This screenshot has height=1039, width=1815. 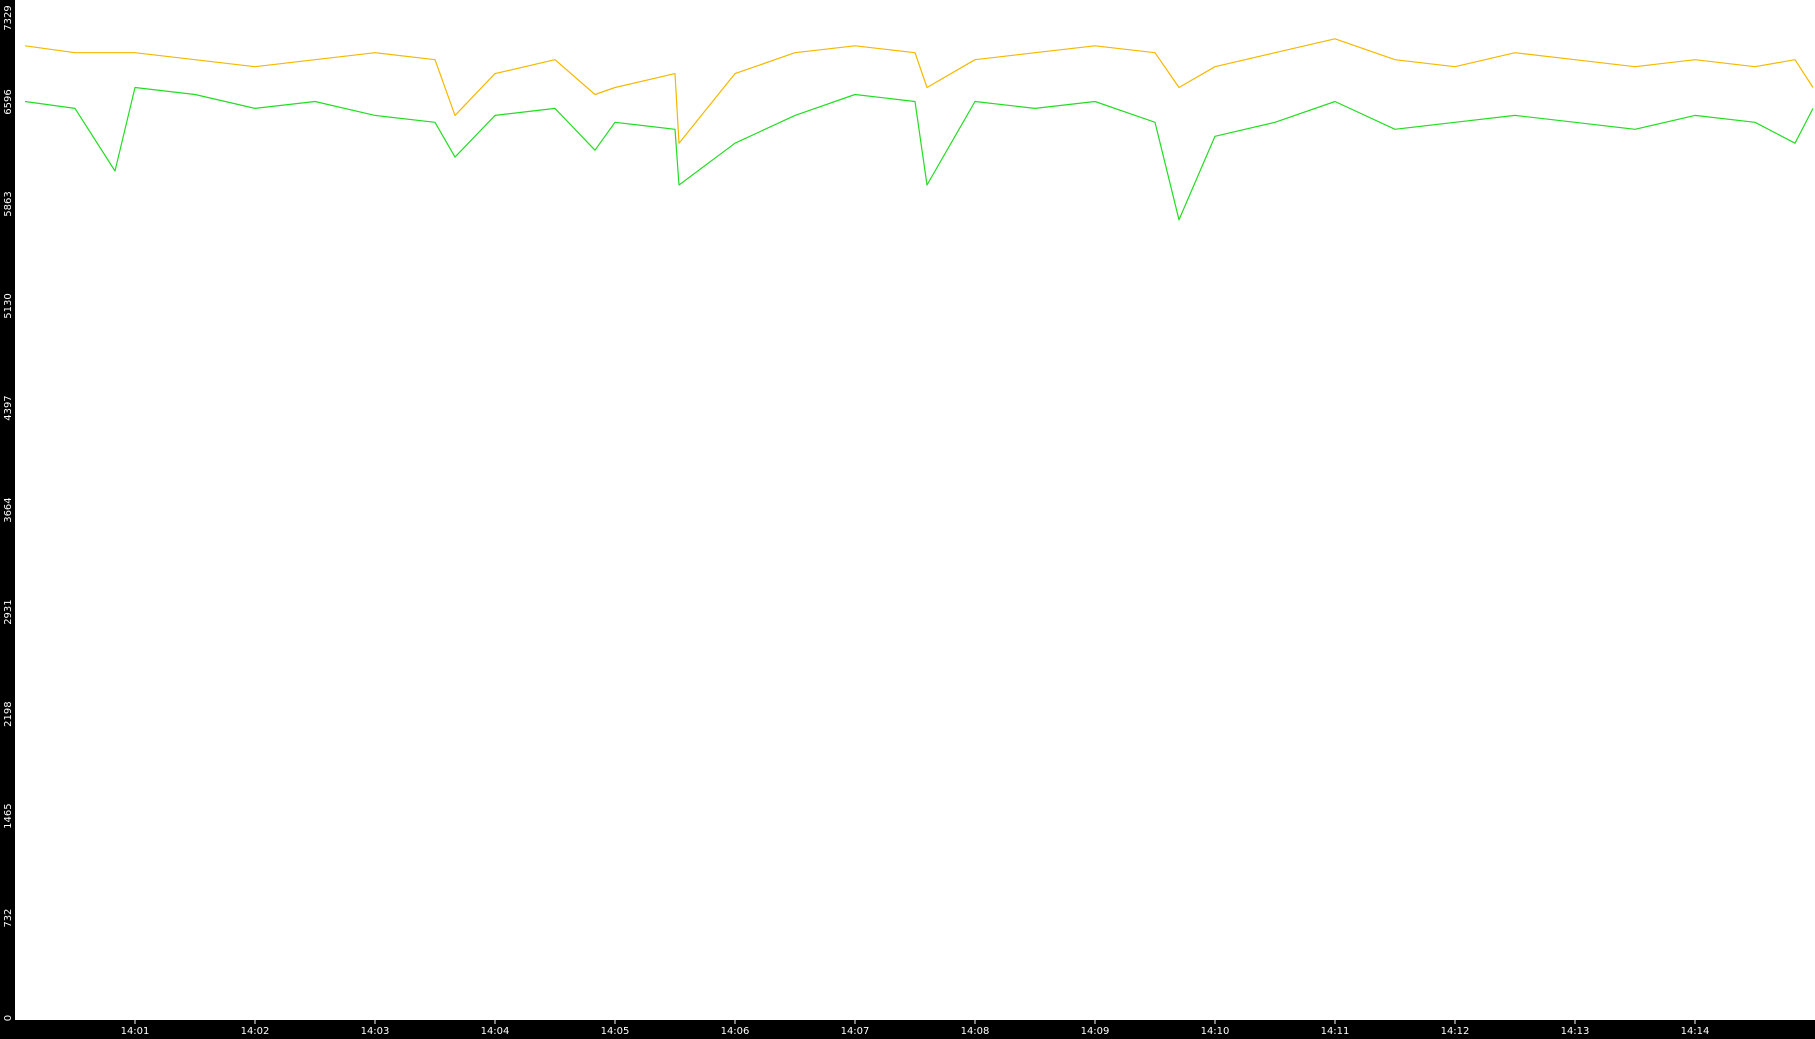 I want to click on y-tick-label: 5863, so click(x=8, y=203).